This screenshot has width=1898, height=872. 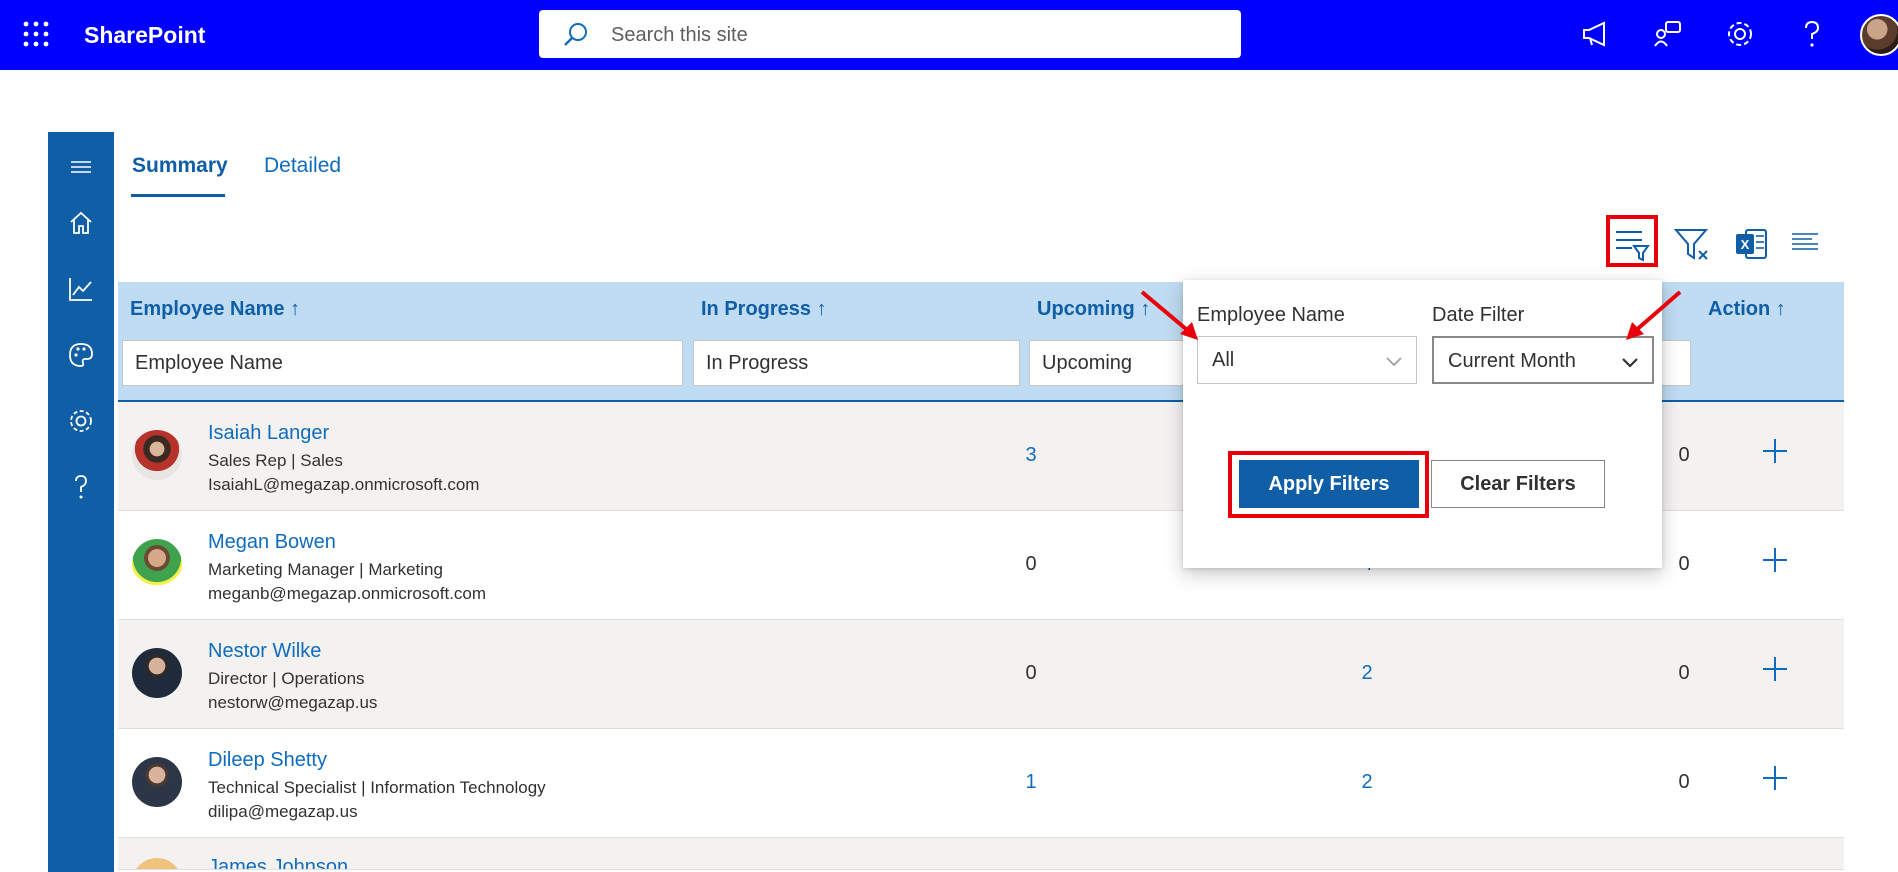 I want to click on date-filter-selected: Current Month, so click(x=1512, y=361).